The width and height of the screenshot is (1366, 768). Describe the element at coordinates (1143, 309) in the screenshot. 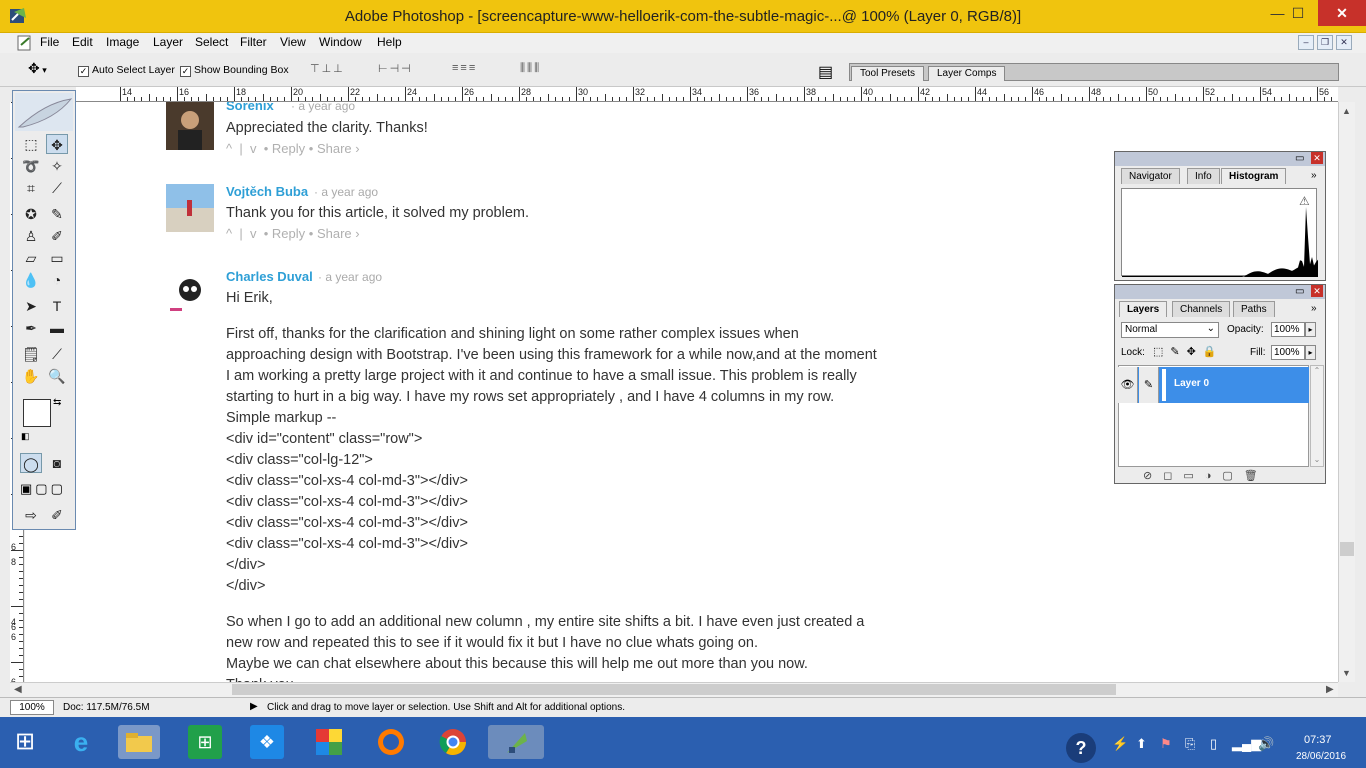

I see `tab-layers: Layers` at that location.